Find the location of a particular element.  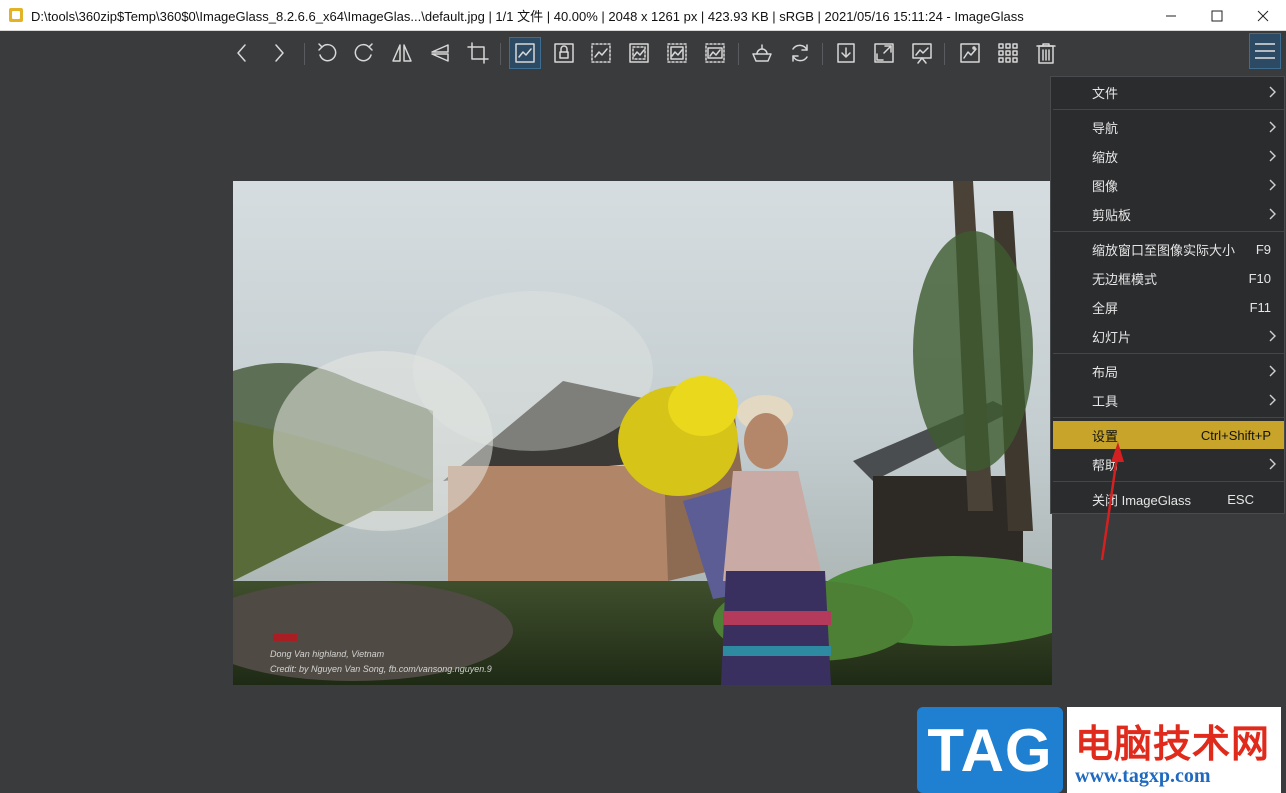

scale-to-fit-button is located at coordinates (677, 53).